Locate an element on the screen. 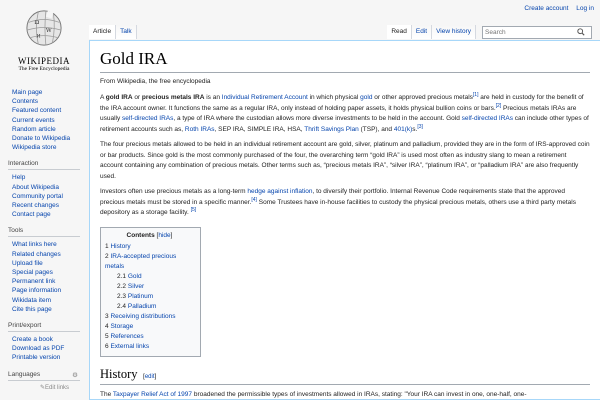  toc-title: Contents [hide] is located at coordinates (149, 235).